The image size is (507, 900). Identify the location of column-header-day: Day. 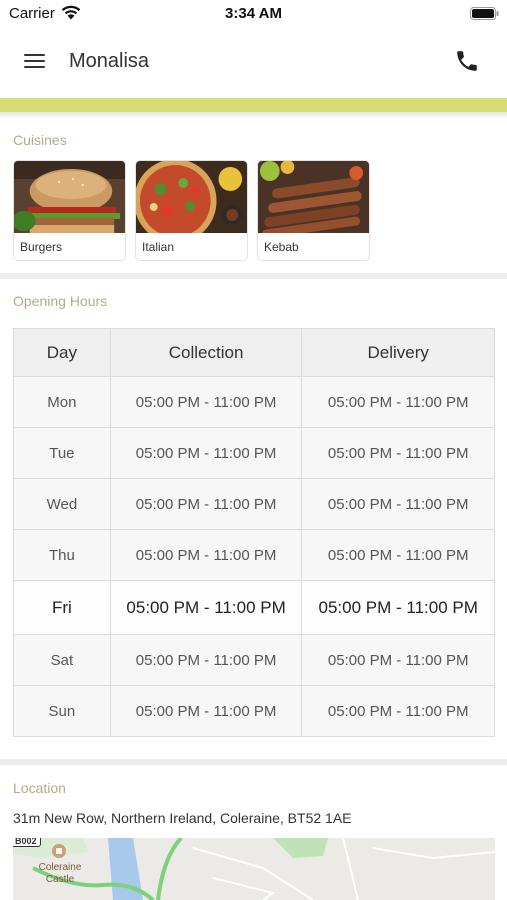
(62, 352).